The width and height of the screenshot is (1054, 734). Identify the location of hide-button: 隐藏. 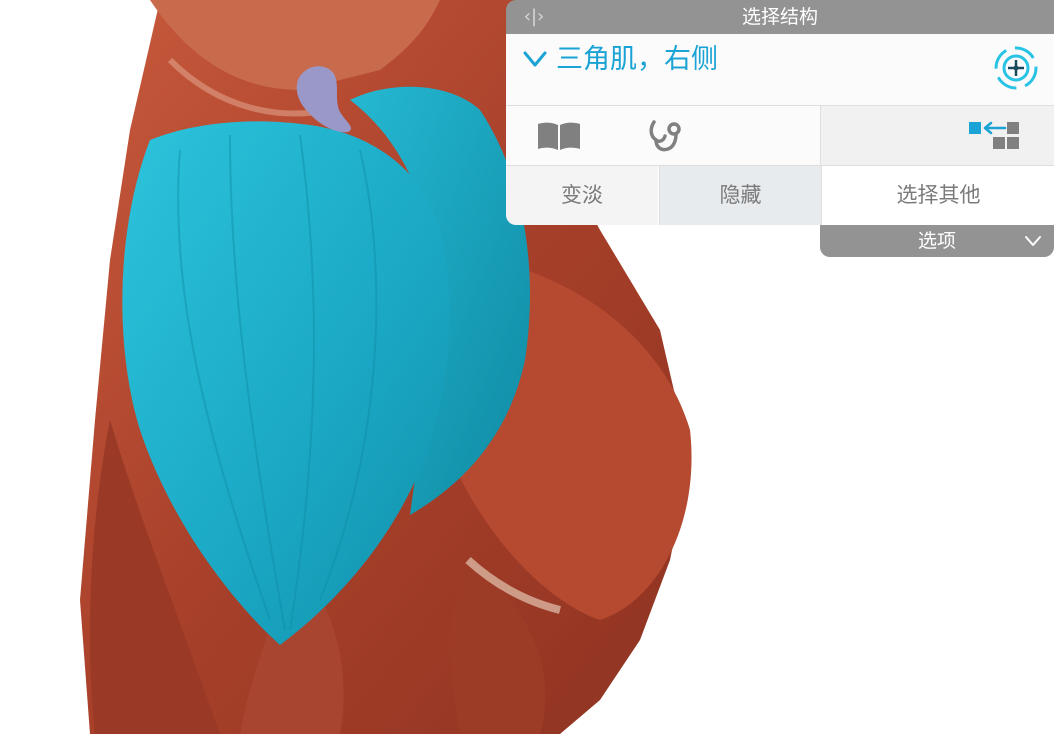
(740, 195).